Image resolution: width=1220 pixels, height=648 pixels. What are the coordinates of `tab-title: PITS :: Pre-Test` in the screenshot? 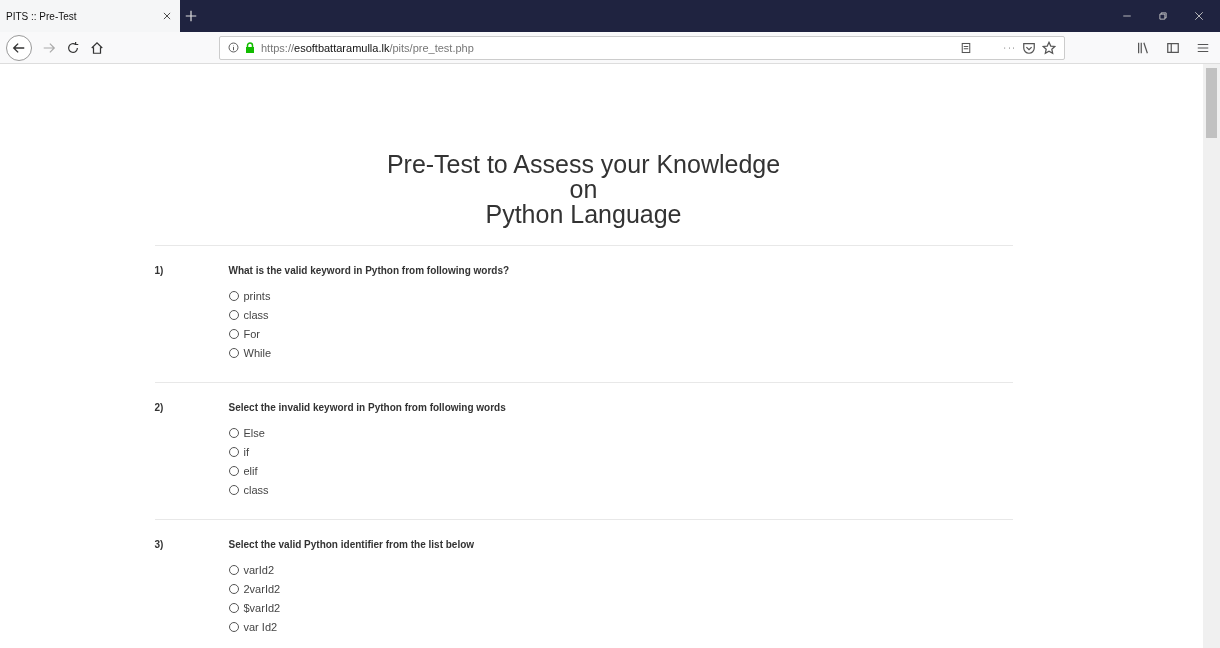 It's located at (41, 16).